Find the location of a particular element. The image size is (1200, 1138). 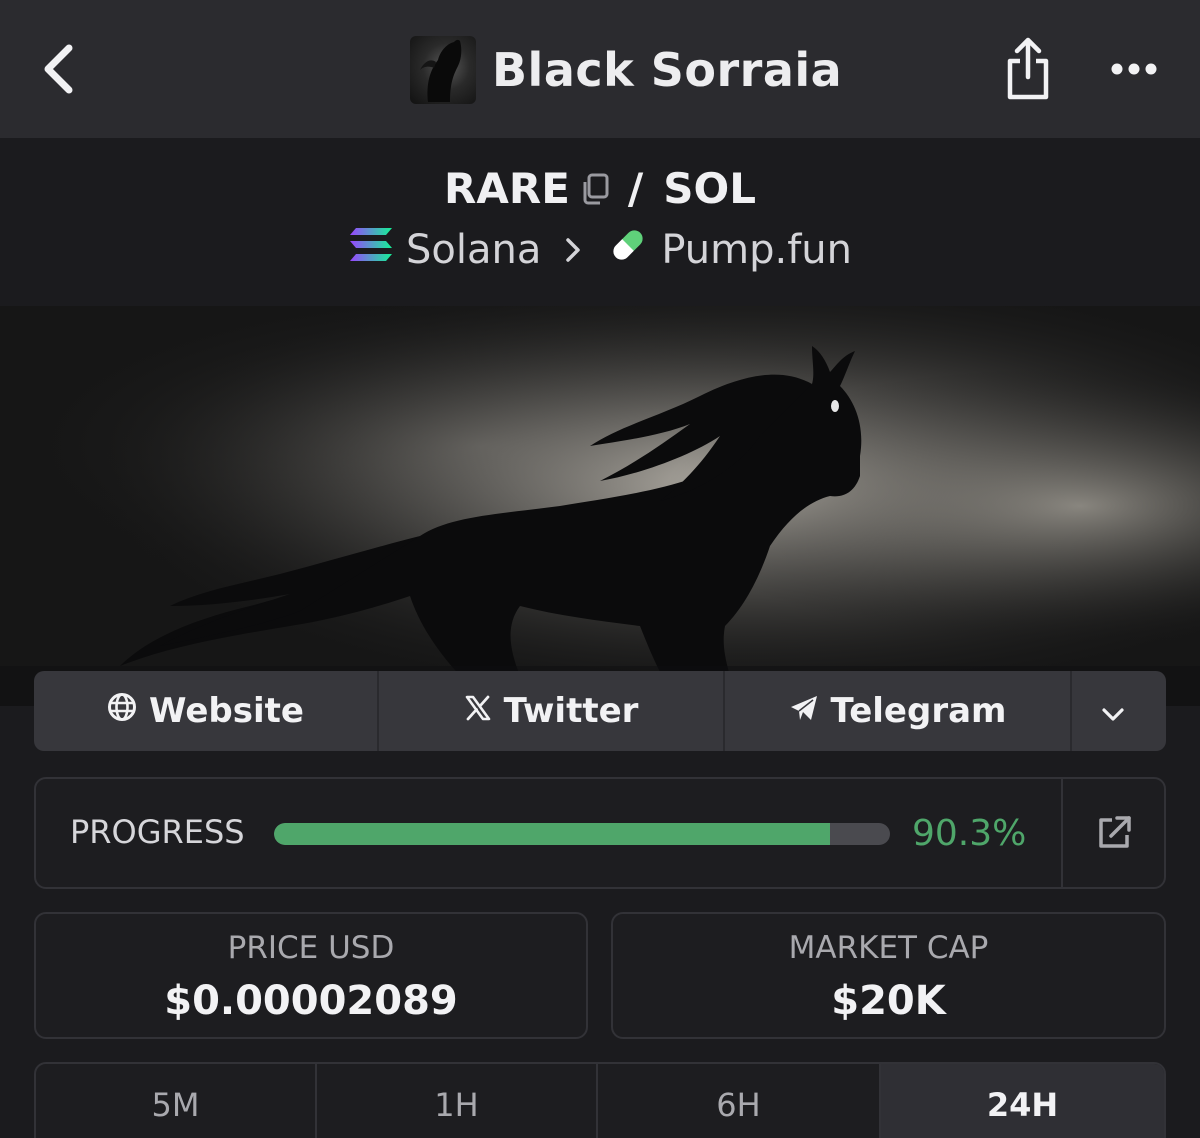

open-external-button is located at coordinates (1114, 835).